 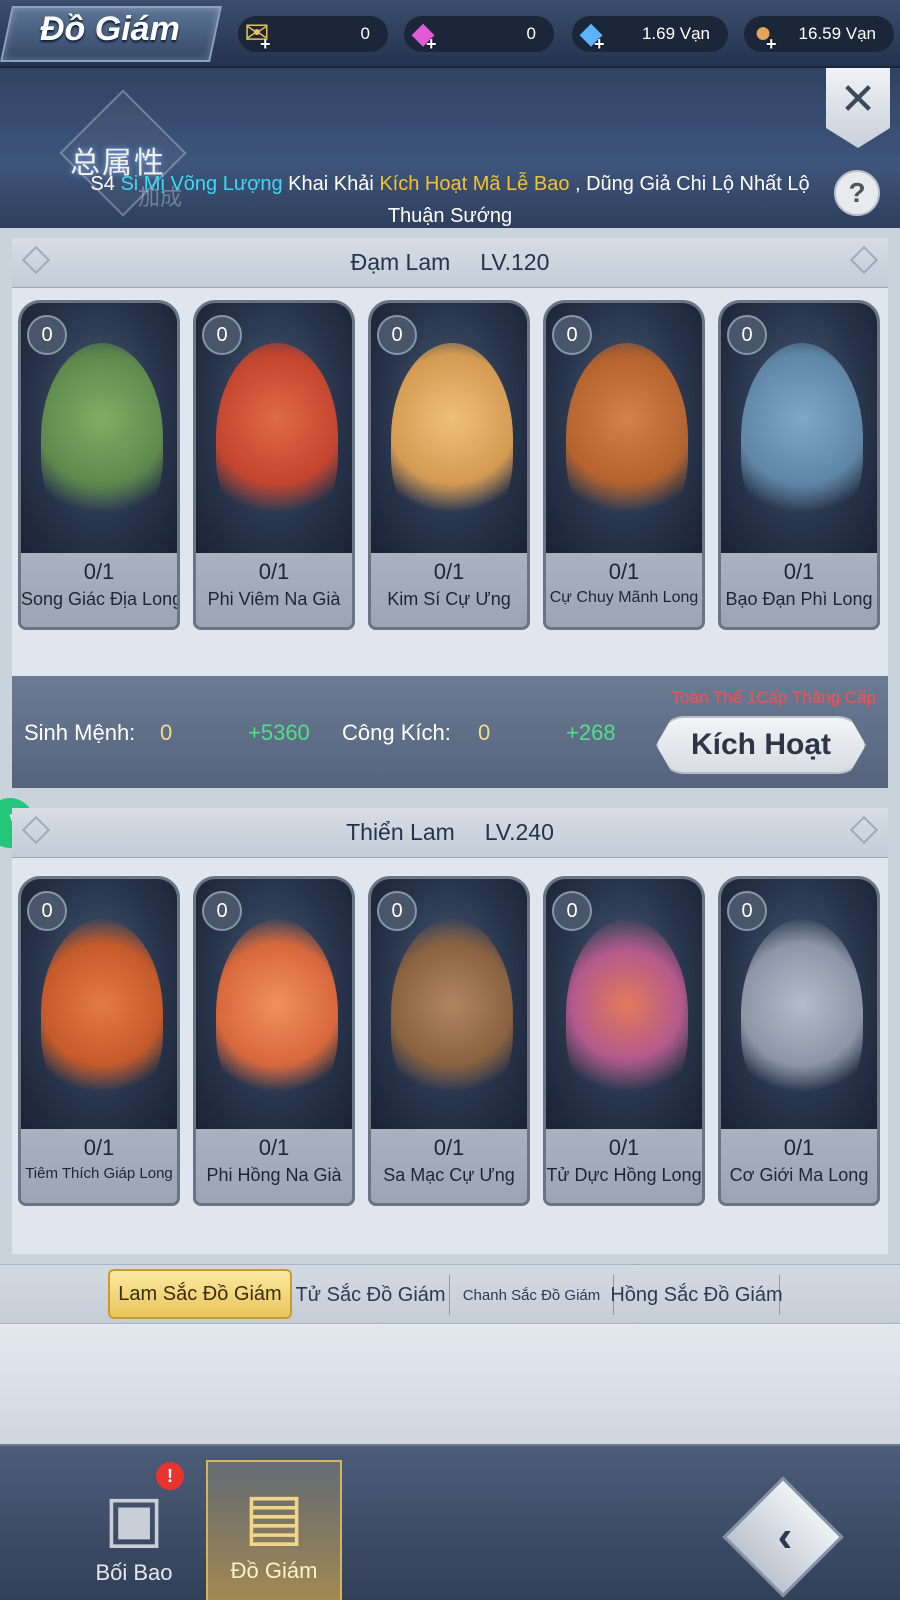 I want to click on card-footer: 0/1 Phi Viêm Na Già, so click(x=274, y=590).